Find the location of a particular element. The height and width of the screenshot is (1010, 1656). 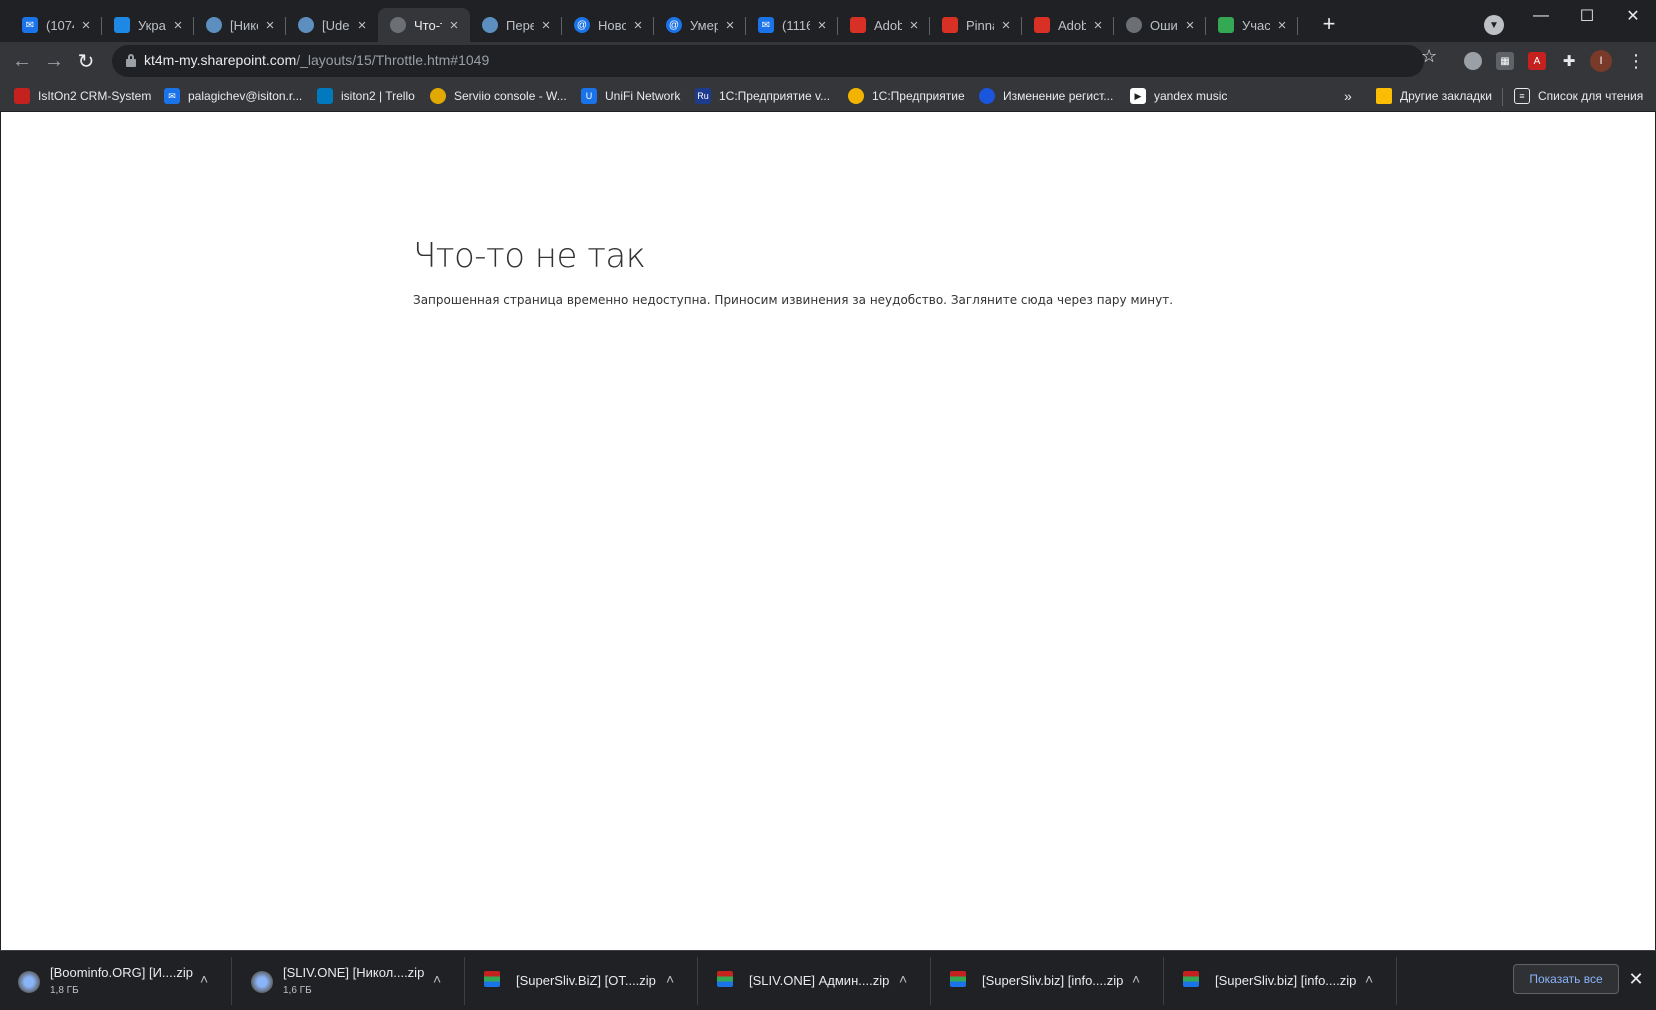

tab-title: Adob is located at coordinates (1072, 25).